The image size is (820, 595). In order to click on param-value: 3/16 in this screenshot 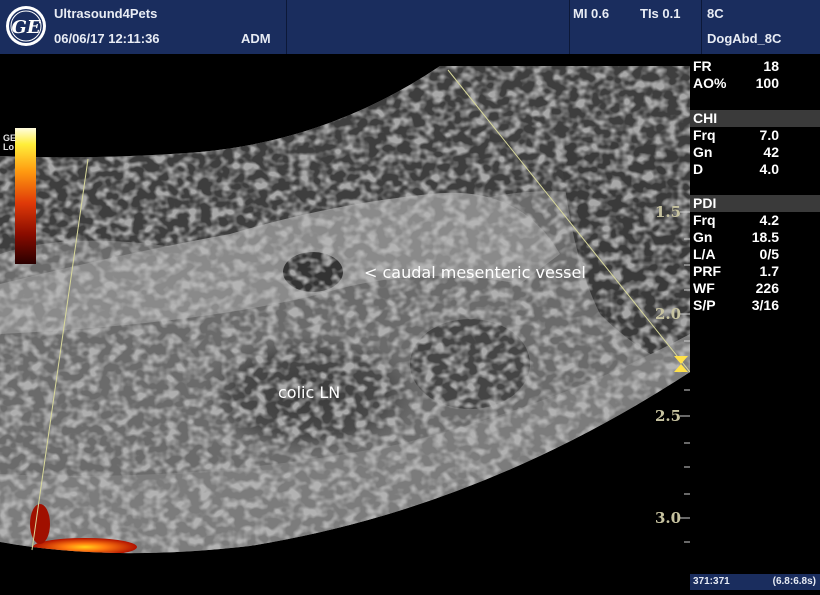, I will do `click(765, 305)`.